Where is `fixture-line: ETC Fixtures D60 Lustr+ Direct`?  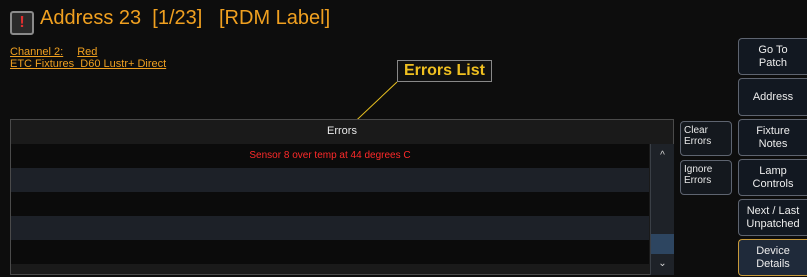
fixture-line: ETC Fixtures D60 Lustr+ Direct is located at coordinates (88, 64).